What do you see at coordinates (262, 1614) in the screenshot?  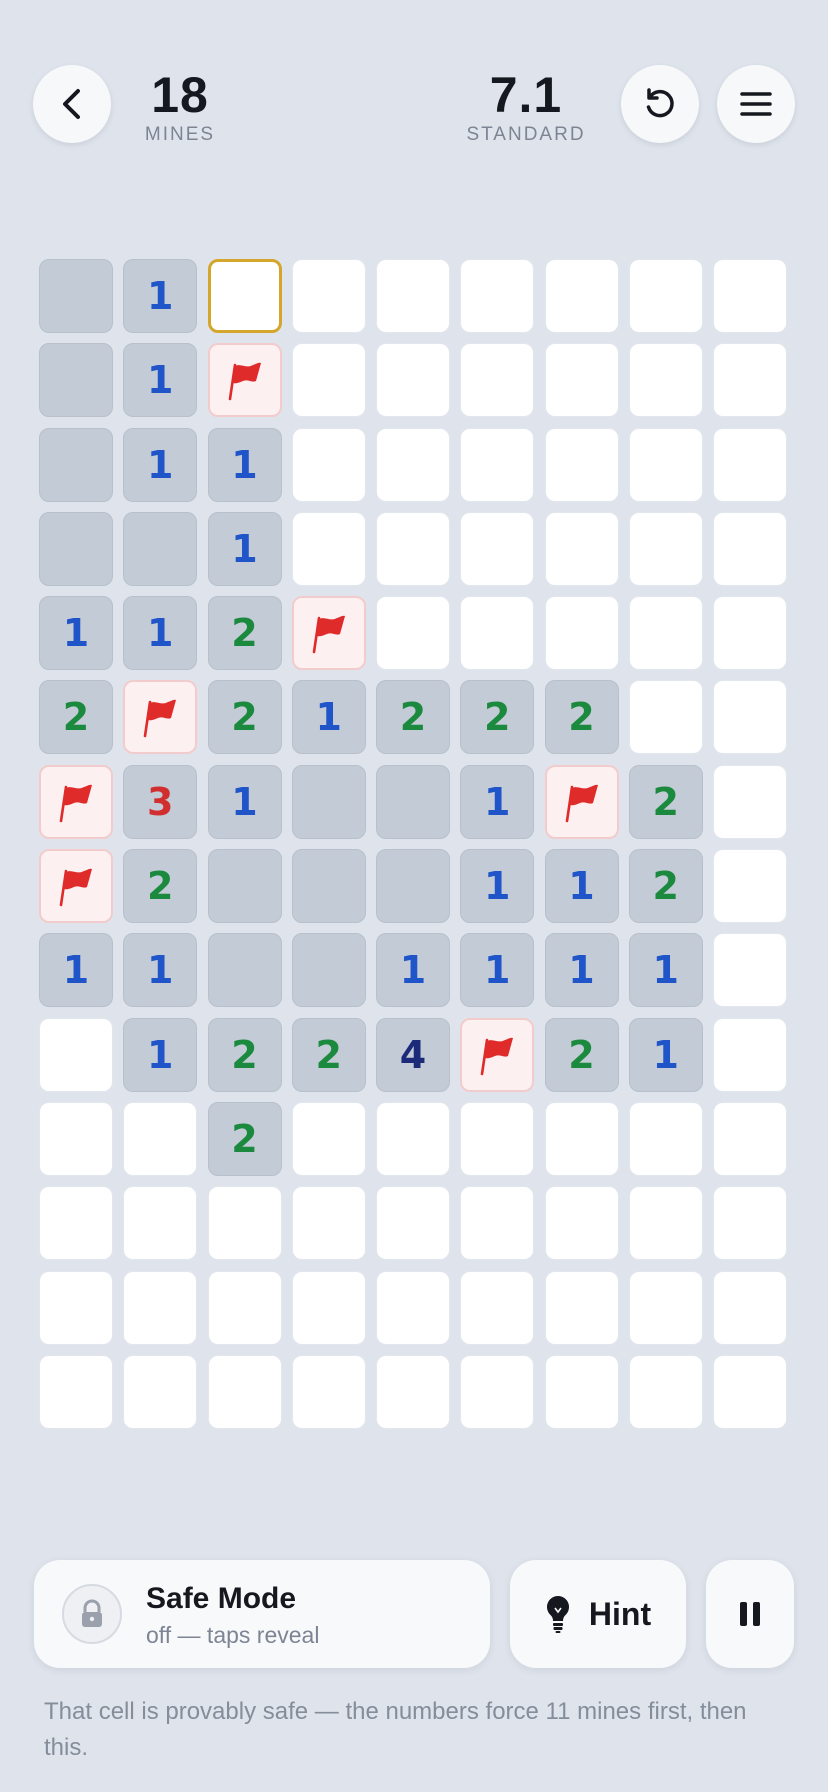 I see `safe-mode-toggle: Safe Mode off — taps reveal` at bounding box center [262, 1614].